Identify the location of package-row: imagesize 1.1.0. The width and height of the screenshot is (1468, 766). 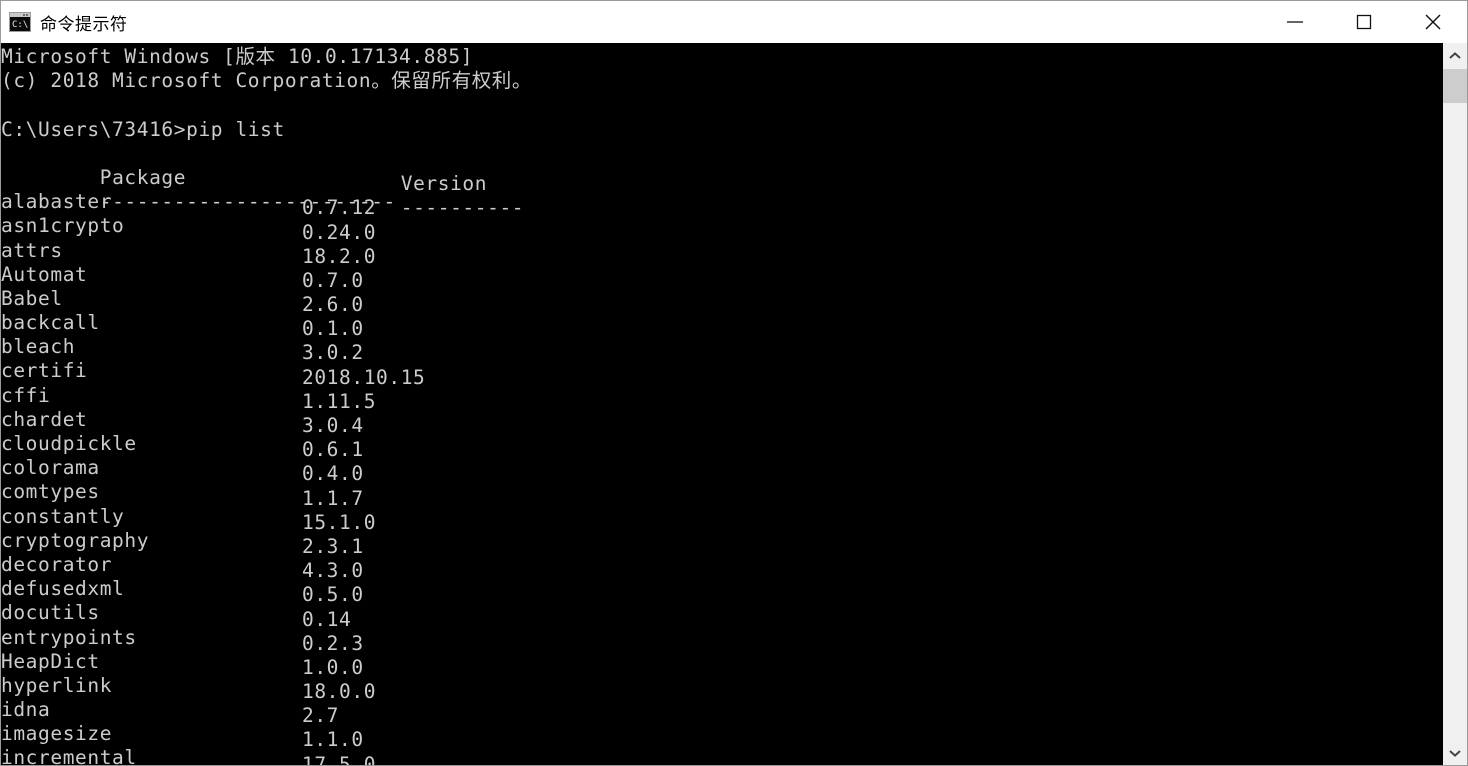
(722, 736).